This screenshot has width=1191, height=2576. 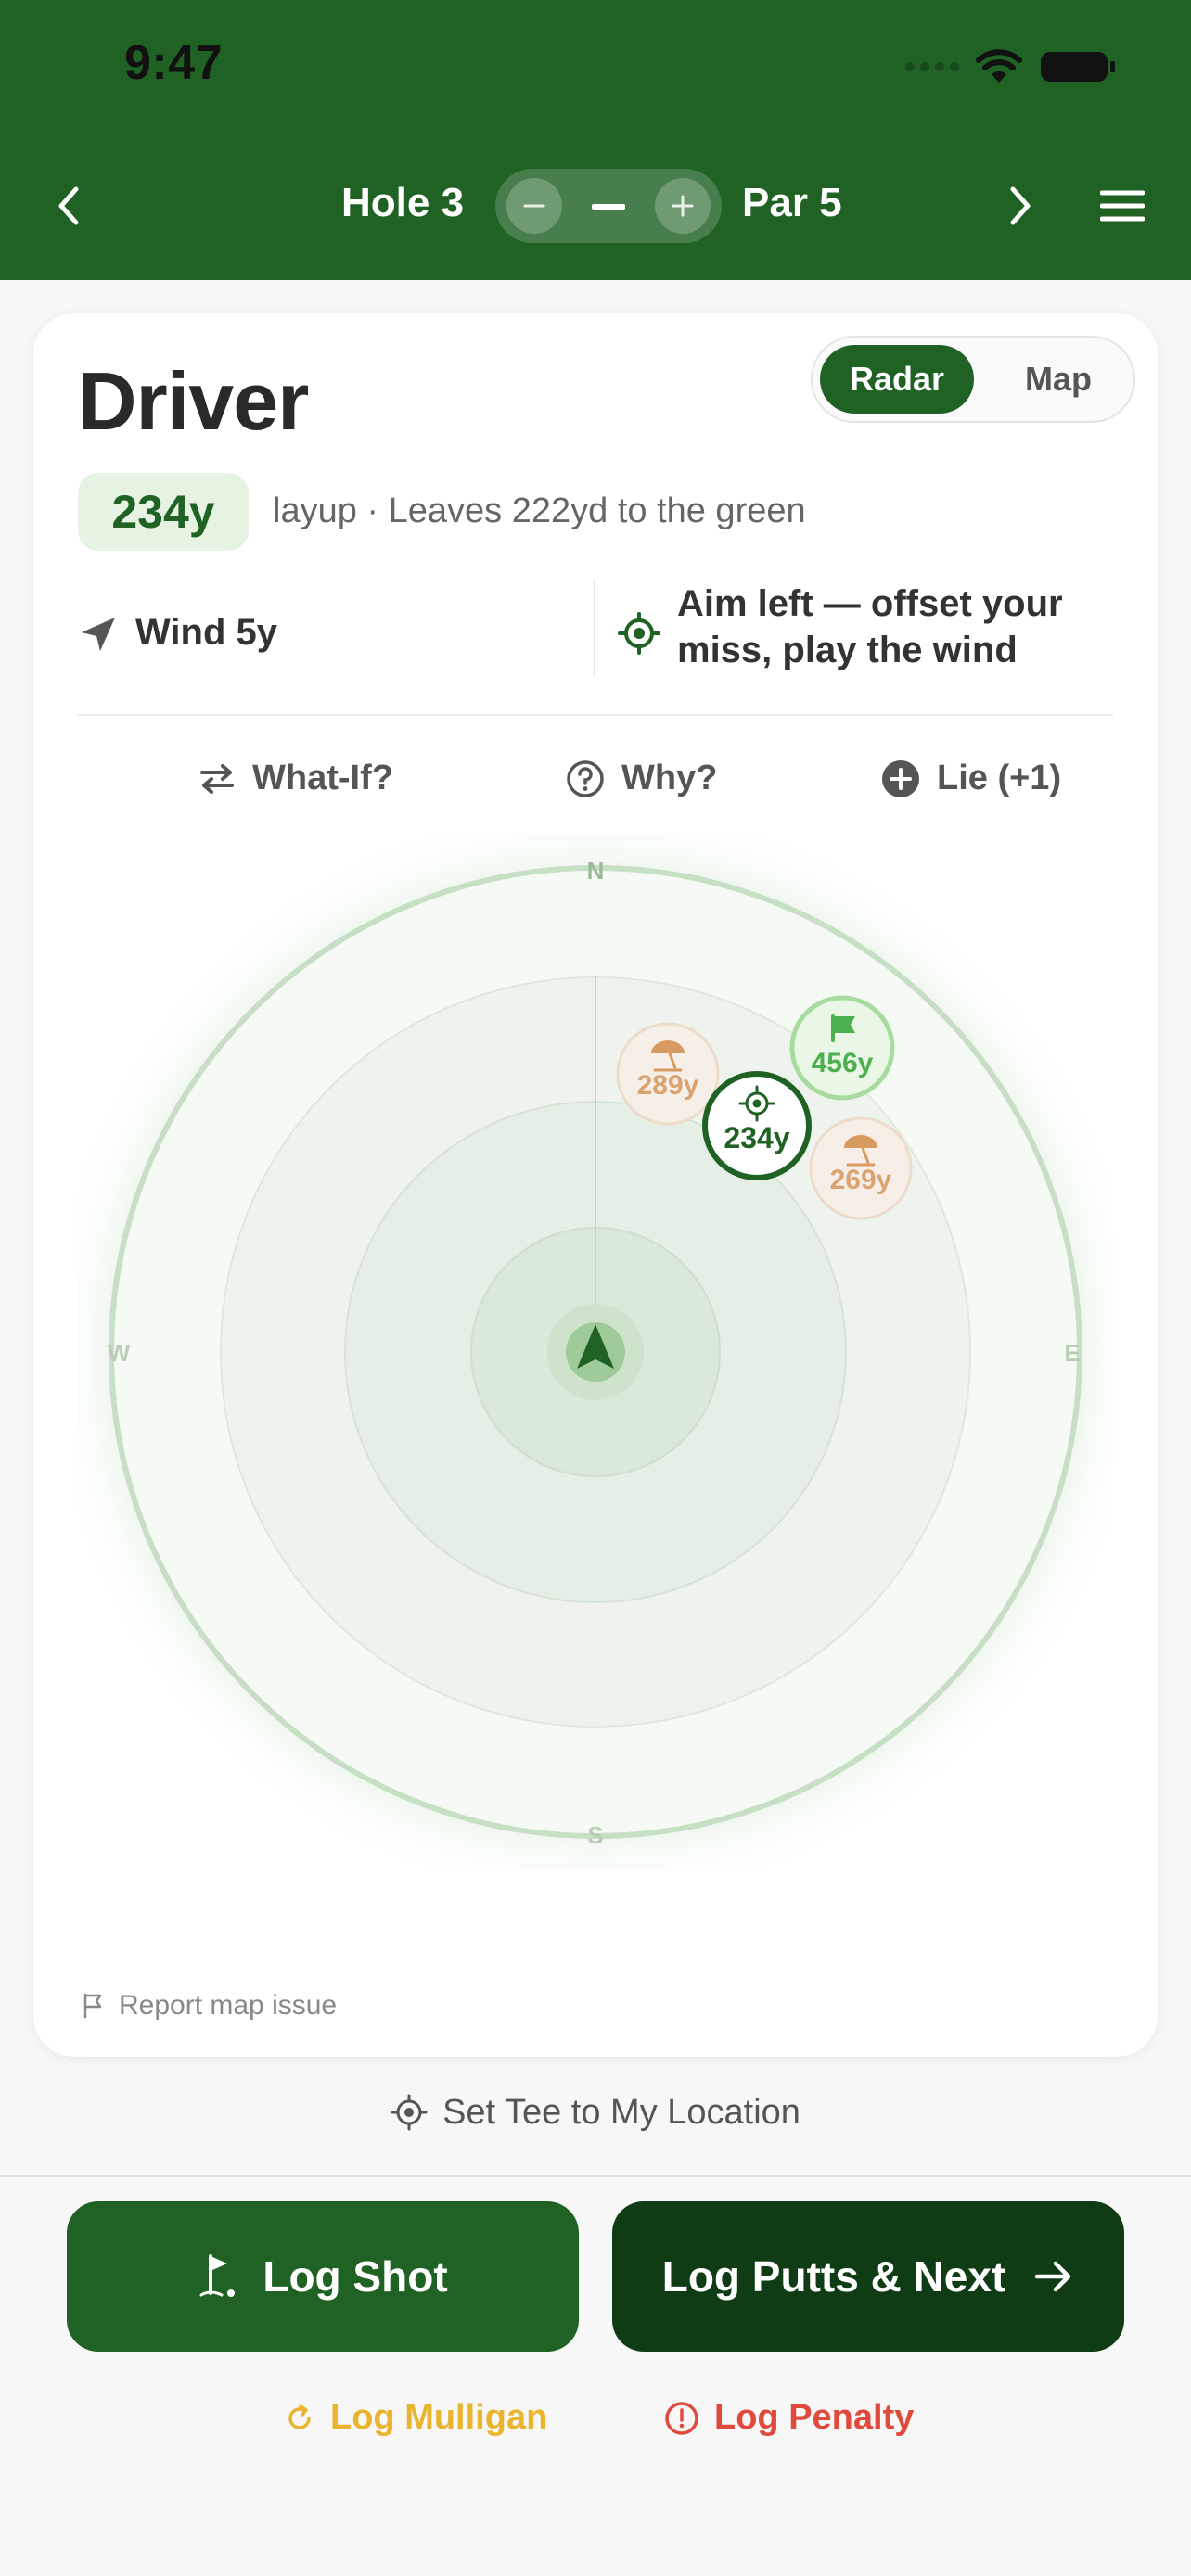 What do you see at coordinates (861, 1180) in the screenshot?
I see `hazard-distance: 269y` at bounding box center [861, 1180].